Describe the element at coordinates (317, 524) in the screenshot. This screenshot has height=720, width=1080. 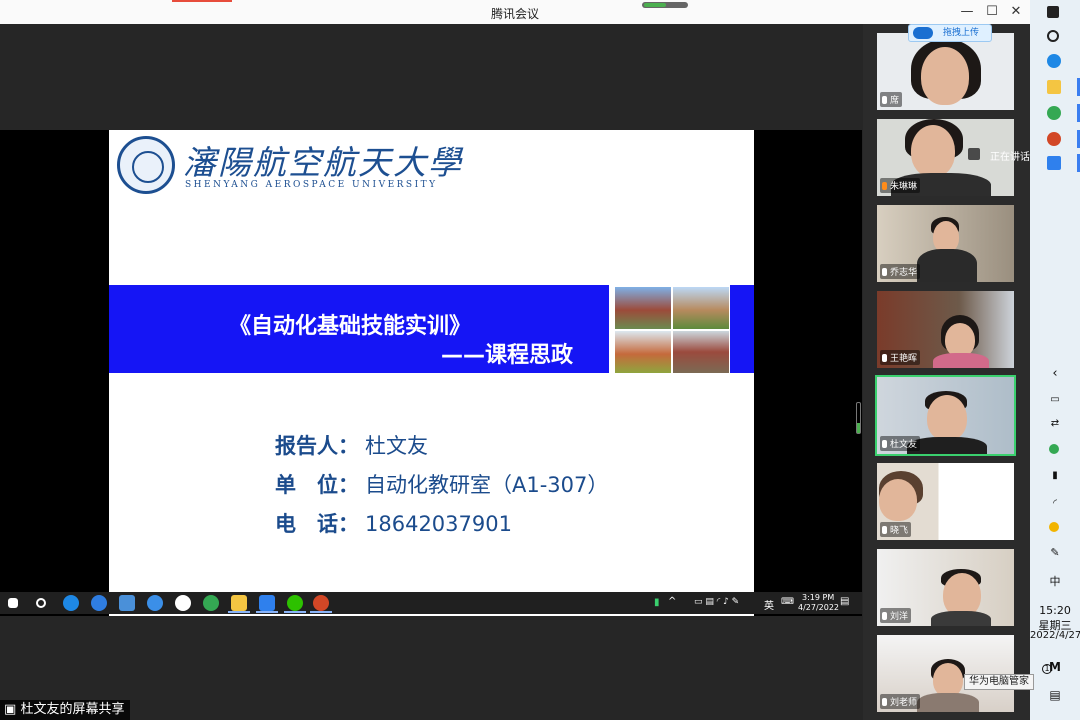
I see `phone-label: 电 话：` at that location.